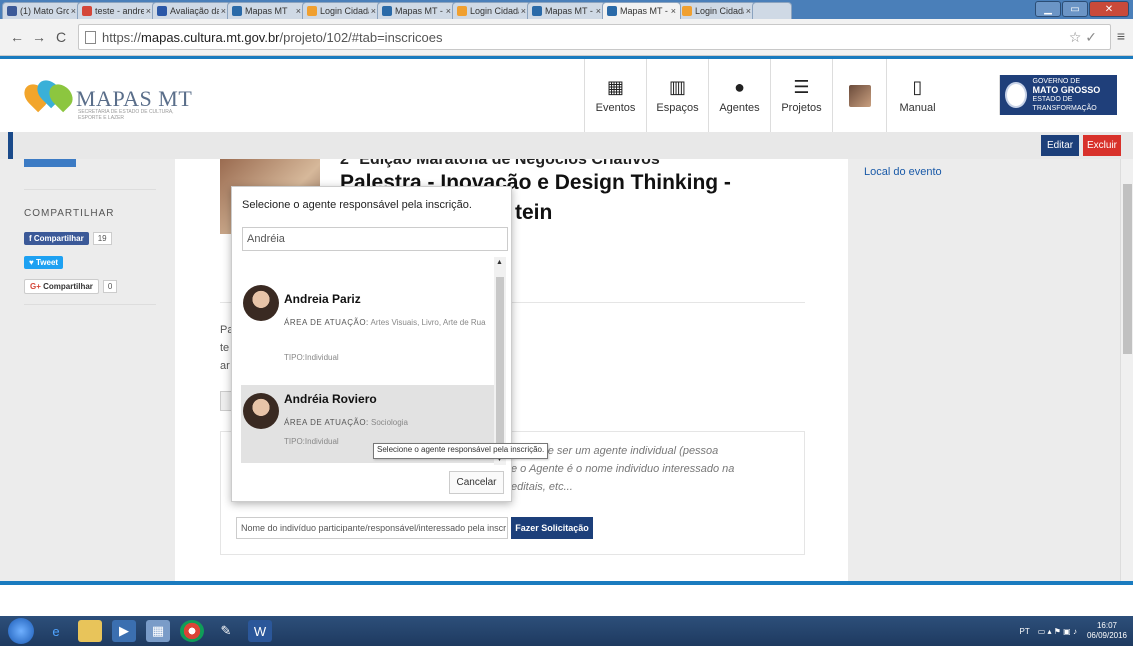  I want to click on new-tab-button, so click(772, 10).